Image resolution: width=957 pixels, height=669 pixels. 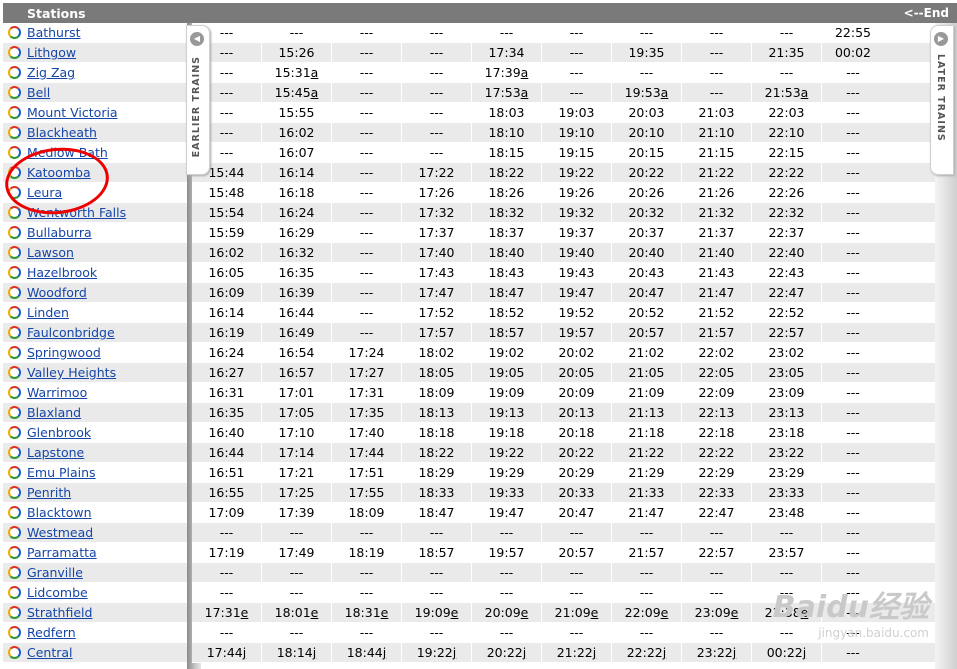 What do you see at coordinates (717, 612) in the screenshot?
I see `time-cell: 23:09e` at bounding box center [717, 612].